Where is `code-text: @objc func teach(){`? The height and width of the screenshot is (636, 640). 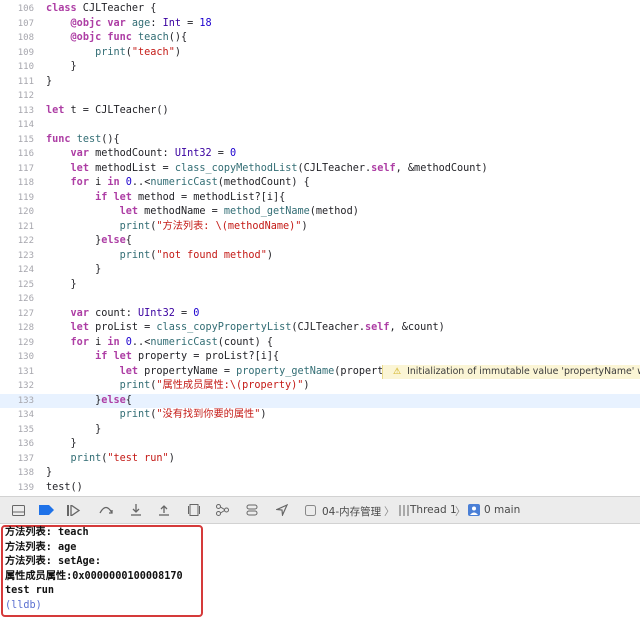 code-text: @objc func teach(){ is located at coordinates (117, 38).